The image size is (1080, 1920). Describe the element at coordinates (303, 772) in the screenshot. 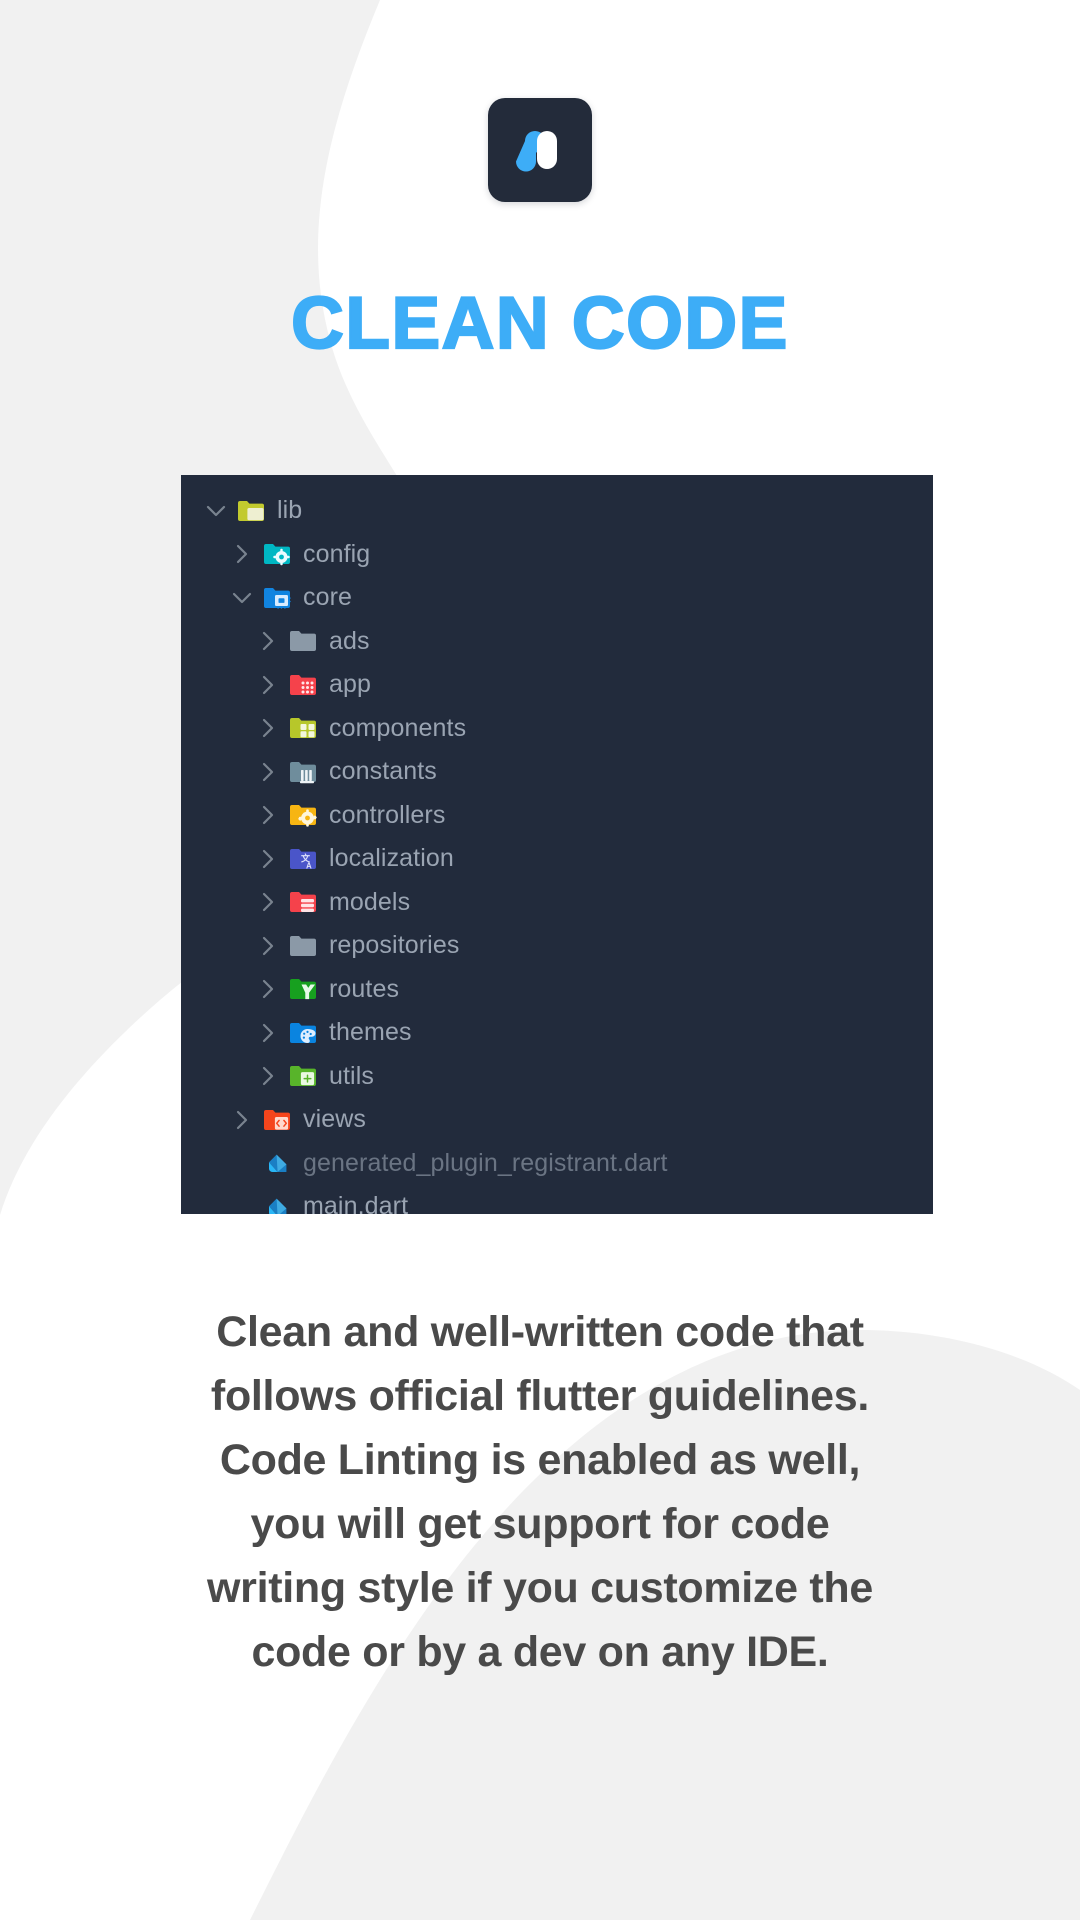

I see `folder-constants-icon` at that location.